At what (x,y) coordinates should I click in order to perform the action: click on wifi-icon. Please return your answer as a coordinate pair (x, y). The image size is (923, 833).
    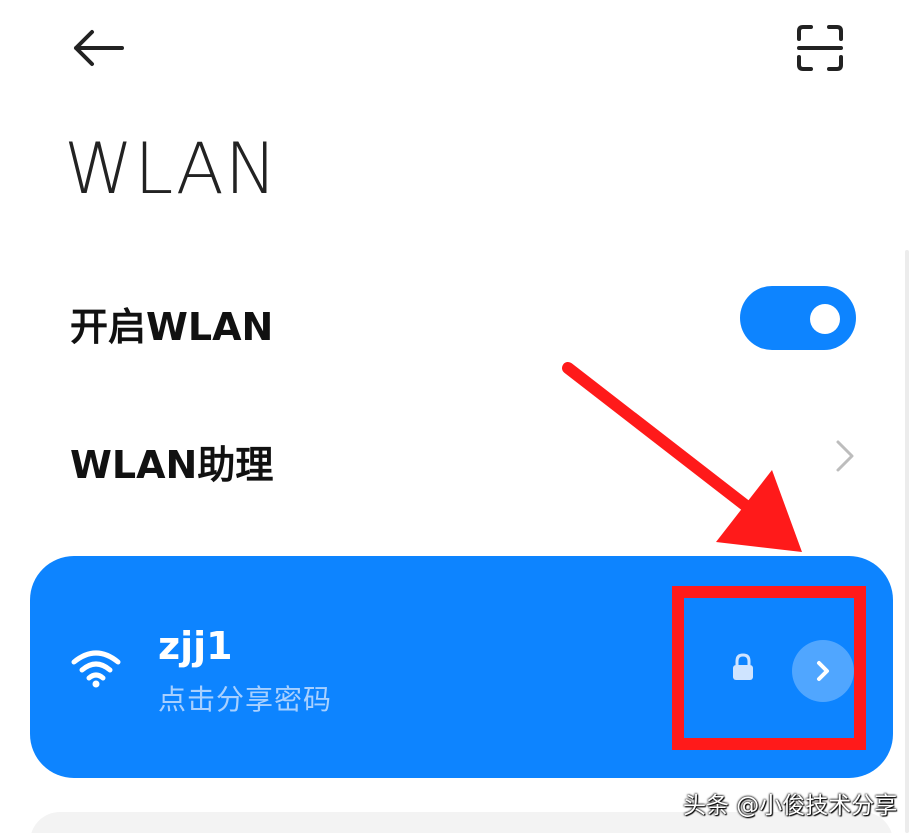
    Looking at the image, I should click on (96, 669).